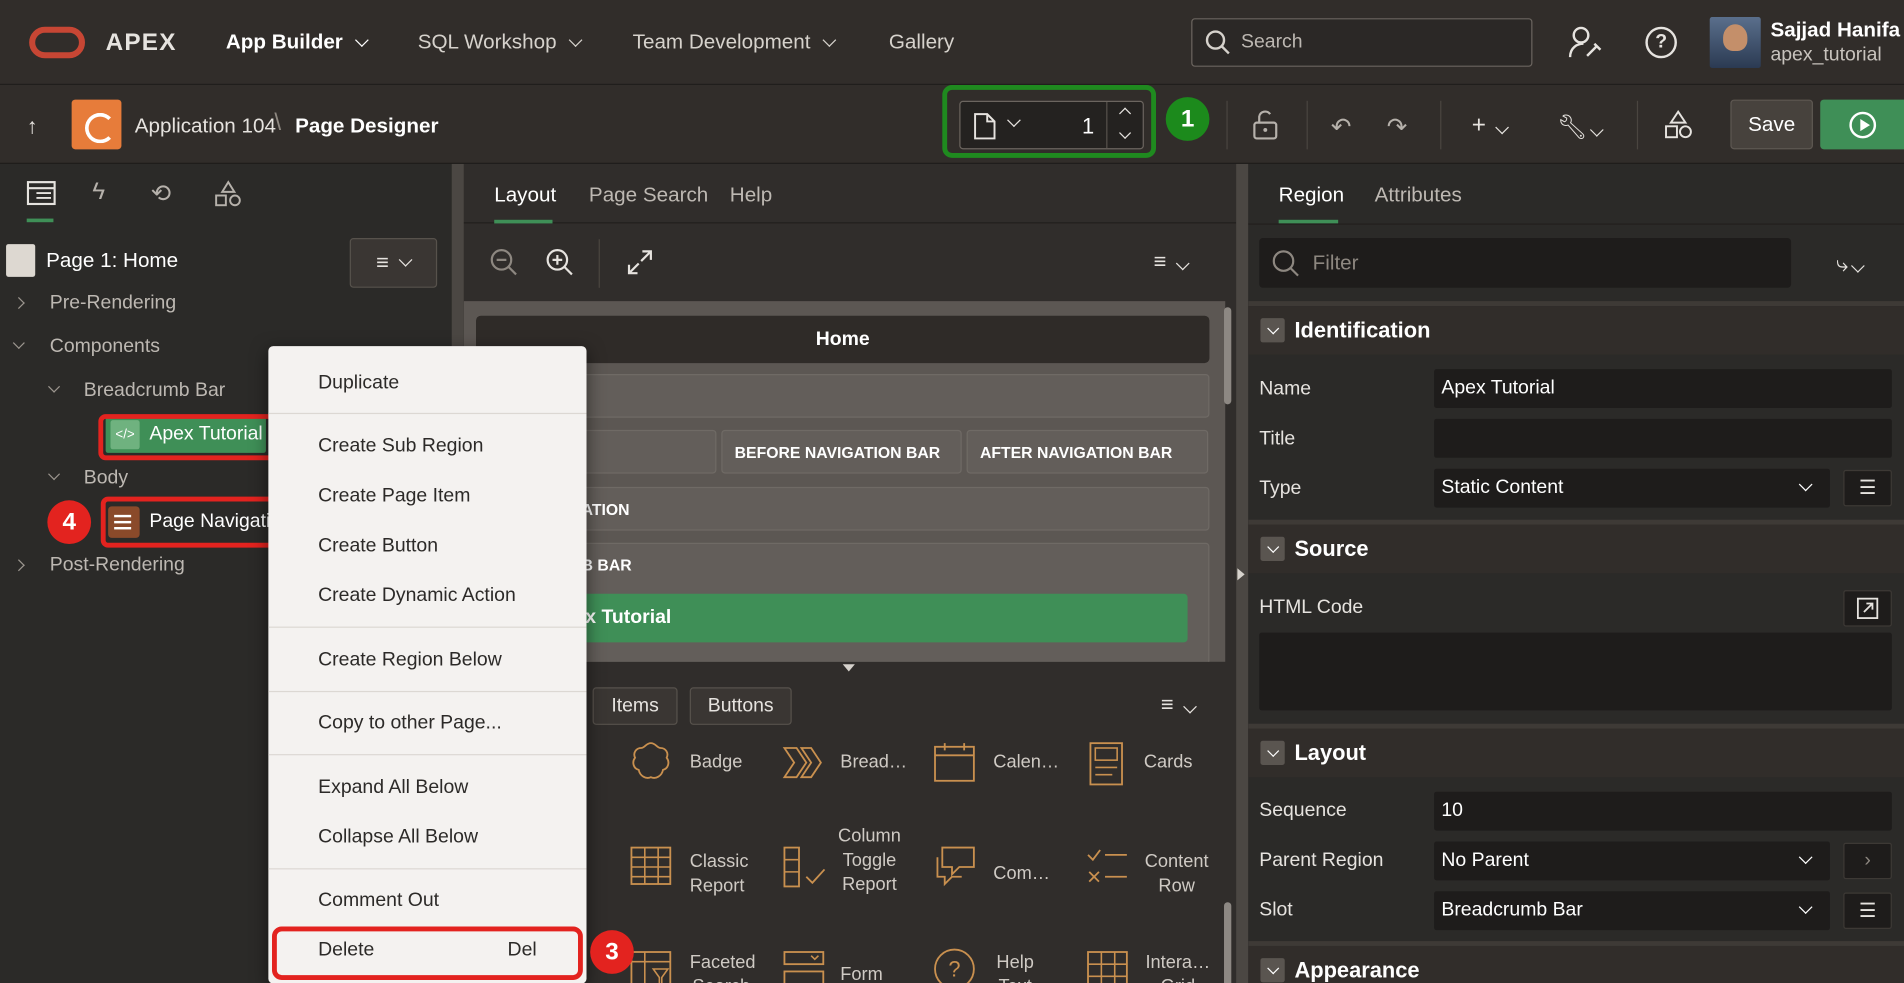  What do you see at coordinates (96, 124) in the screenshot?
I see `application-icon` at bounding box center [96, 124].